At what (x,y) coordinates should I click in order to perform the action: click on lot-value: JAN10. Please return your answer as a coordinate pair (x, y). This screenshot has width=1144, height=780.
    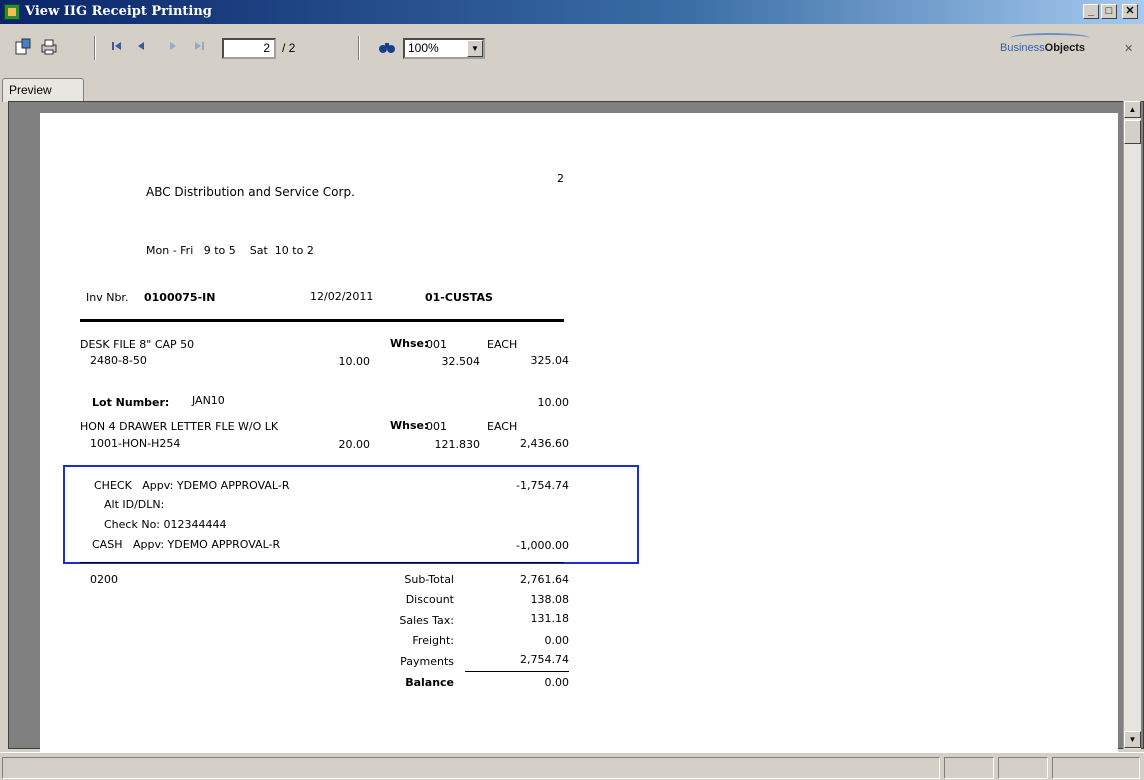
    Looking at the image, I should click on (208, 400).